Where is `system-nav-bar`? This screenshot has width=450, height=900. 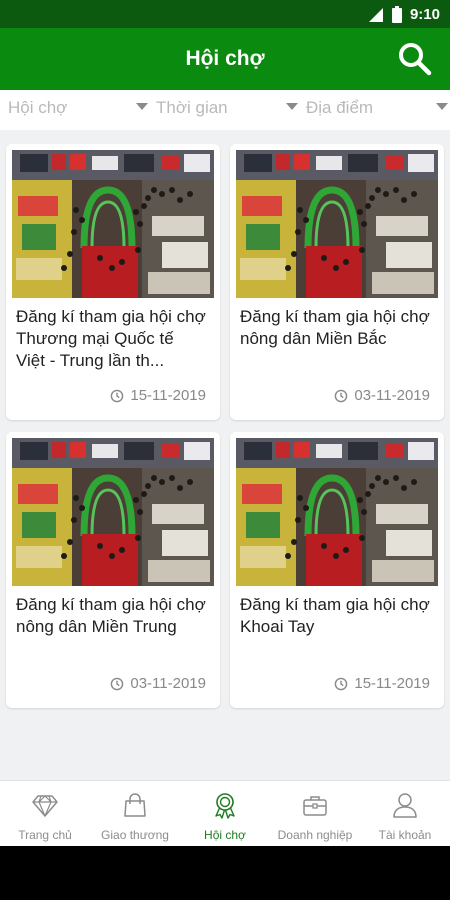 system-nav-bar is located at coordinates (225, 873).